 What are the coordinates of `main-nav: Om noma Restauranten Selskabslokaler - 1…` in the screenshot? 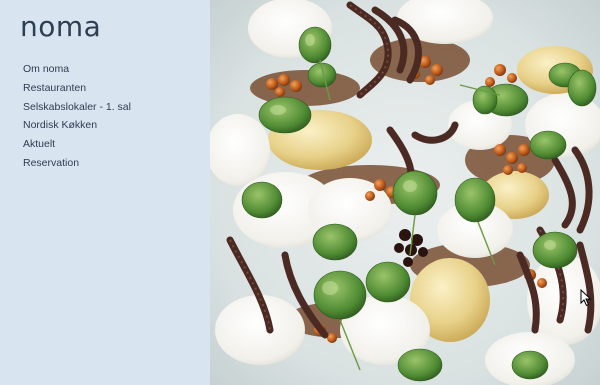 It's located at (77, 116).